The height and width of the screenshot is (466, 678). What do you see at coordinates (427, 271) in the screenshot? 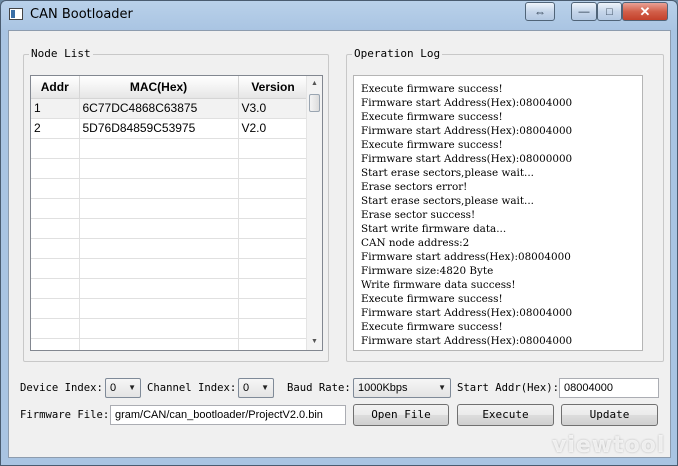
I see `log-line: Firmware size:4820 Byte` at bounding box center [427, 271].